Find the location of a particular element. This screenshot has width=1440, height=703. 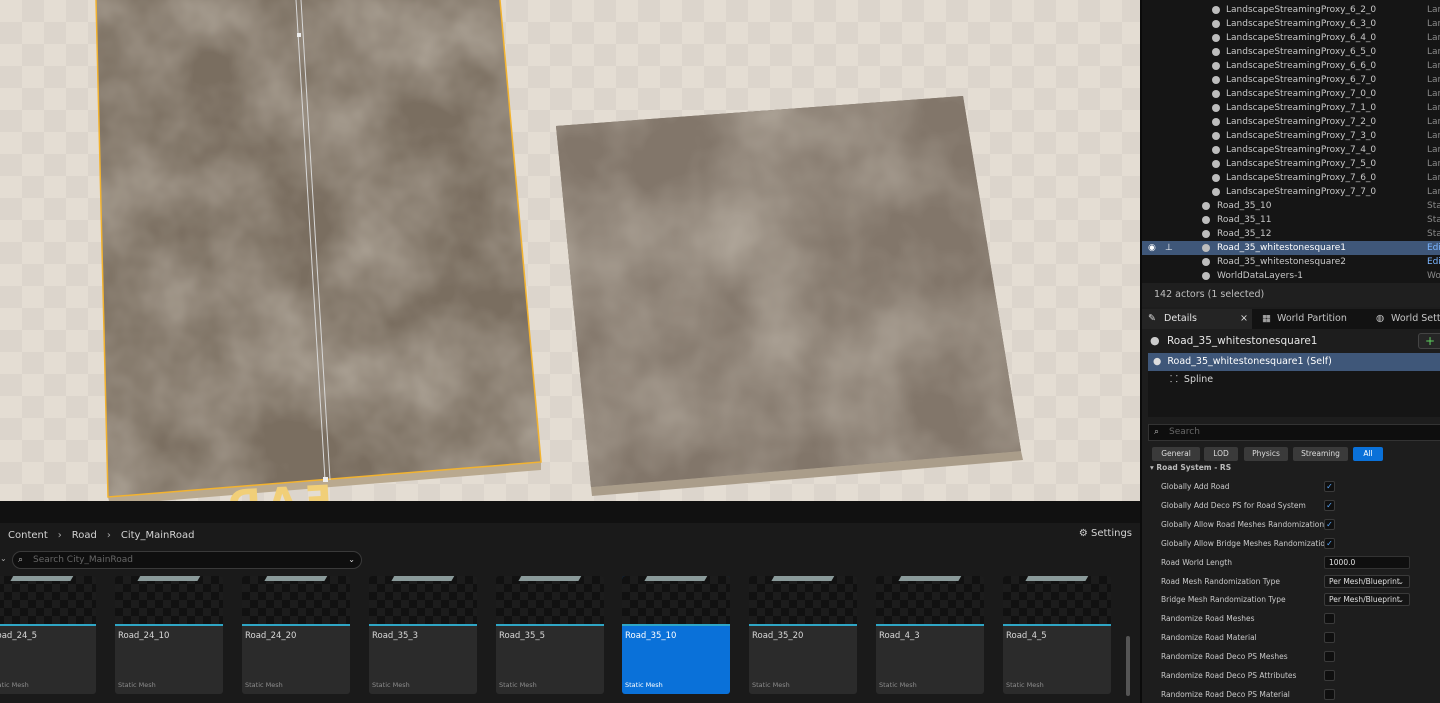

outliner-row: LandscapeStreamingProxy_6_5_0 Lan is located at coordinates (1291, 52).